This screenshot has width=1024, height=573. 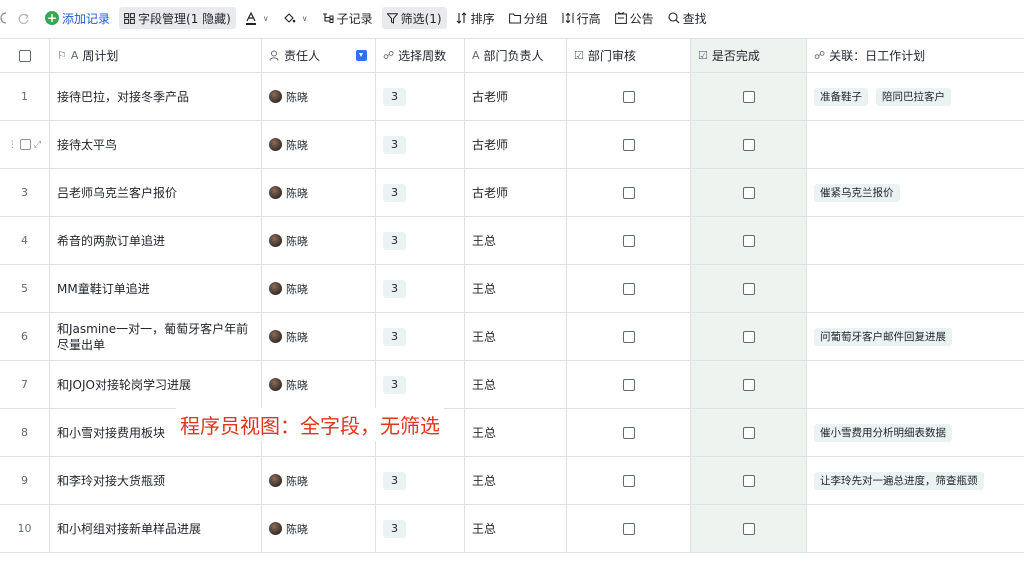 What do you see at coordinates (156, 192) in the screenshot?
I see `plan-cell: 吕老师乌克兰客户报价` at bounding box center [156, 192].